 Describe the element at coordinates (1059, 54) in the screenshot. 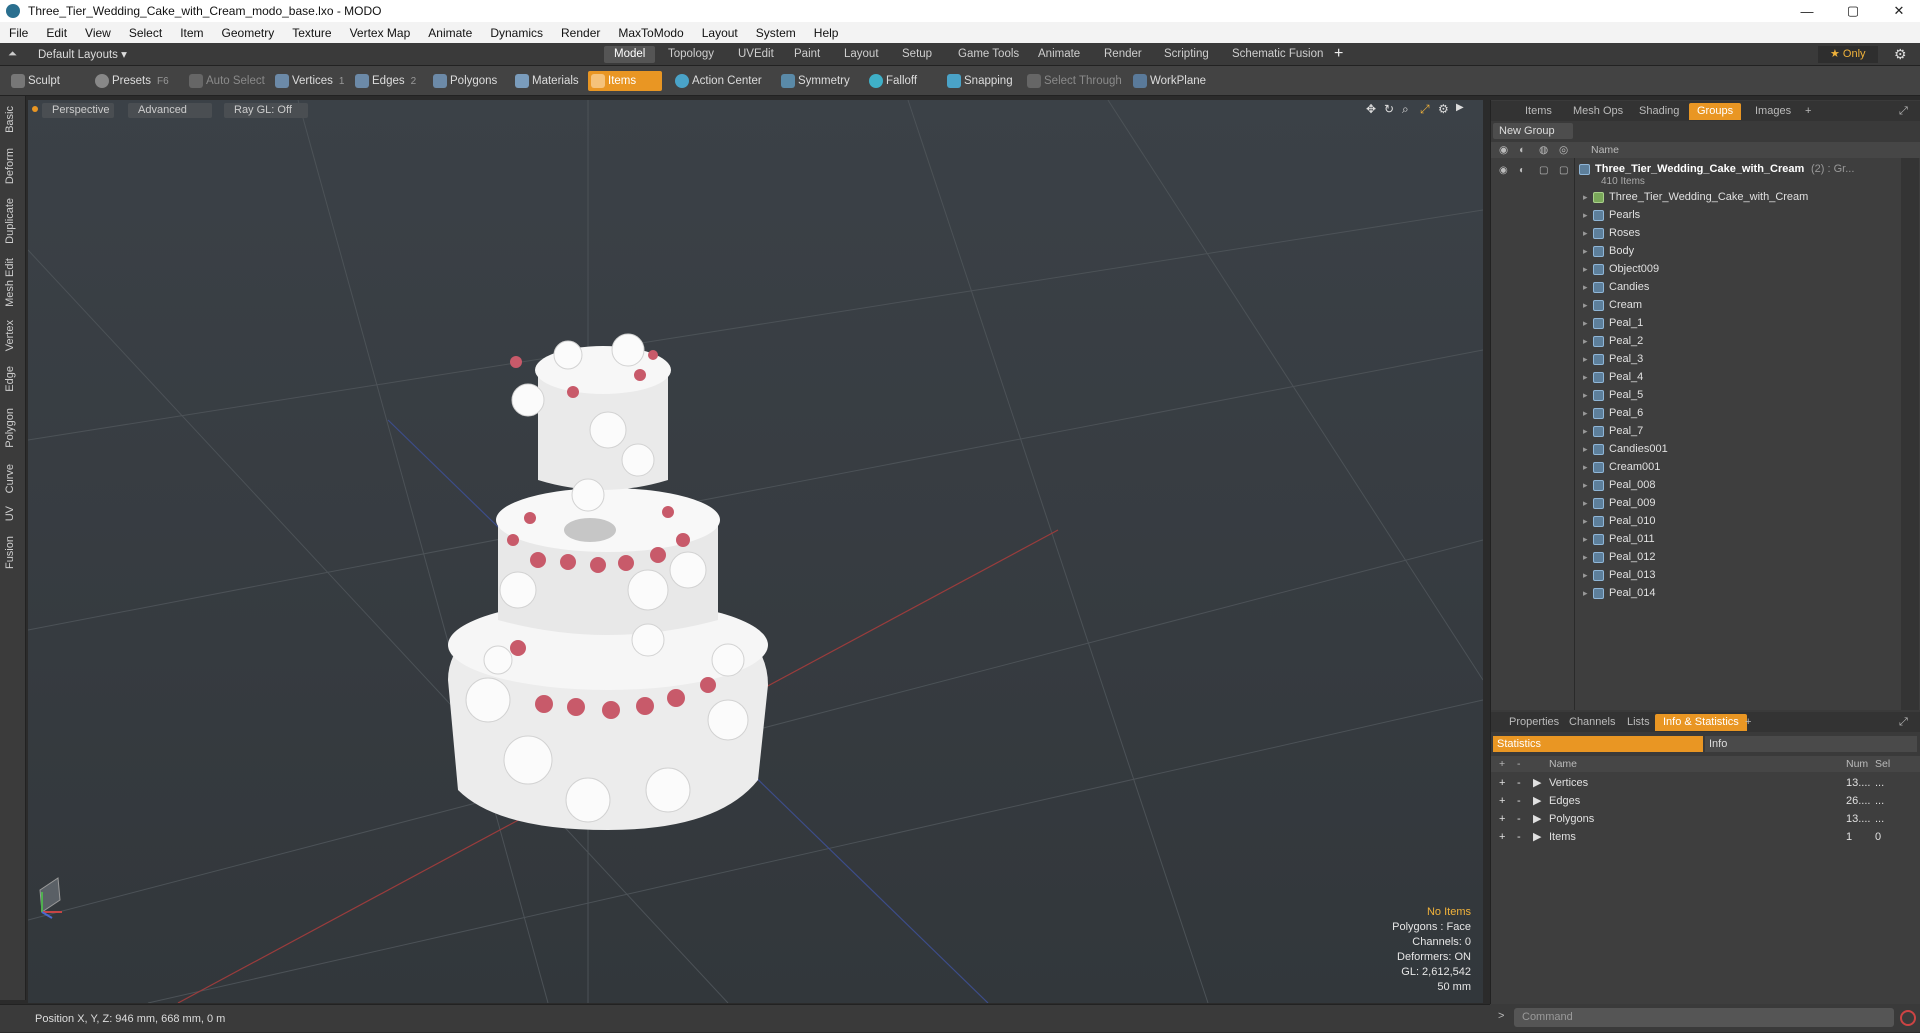

I see `tab-animate: Animate` at that location.